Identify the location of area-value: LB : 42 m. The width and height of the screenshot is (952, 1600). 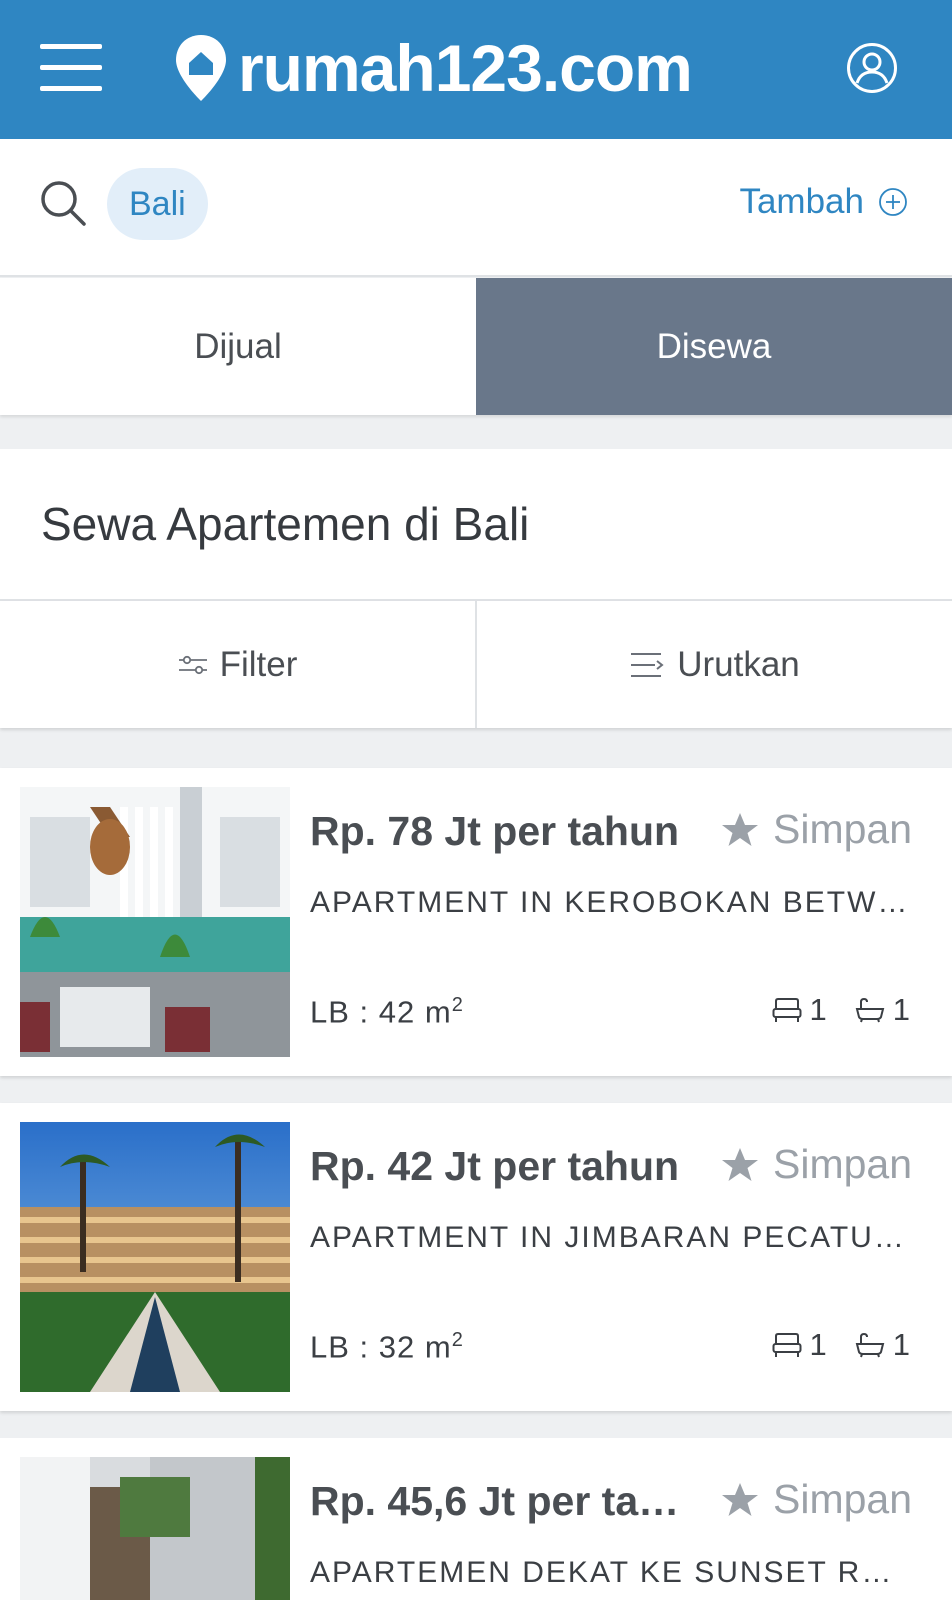
(381, 1012).